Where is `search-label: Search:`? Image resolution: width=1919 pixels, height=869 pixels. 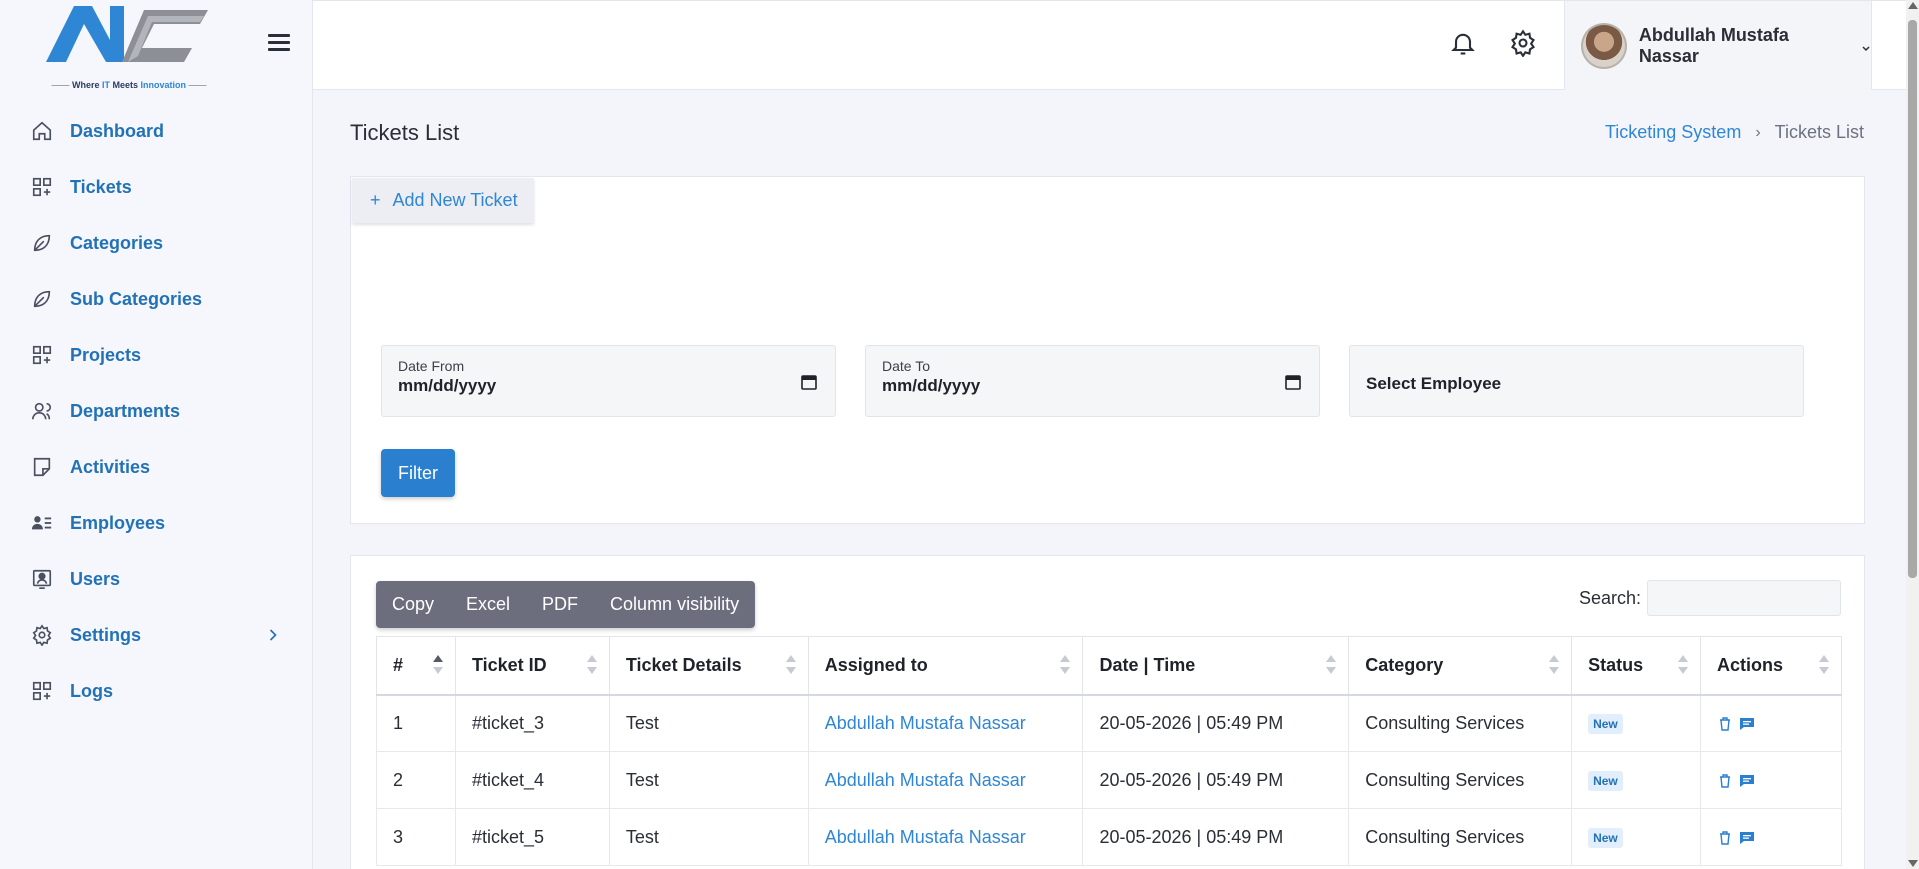 search-label: Search: is located at coordinates (1610, 598).